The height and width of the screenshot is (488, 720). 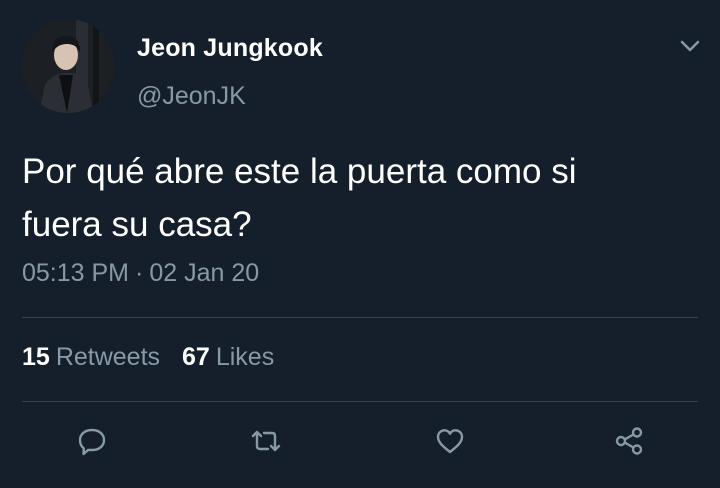 I want to click on likes-stat: 67 Likes, so click(x=228, y=357).